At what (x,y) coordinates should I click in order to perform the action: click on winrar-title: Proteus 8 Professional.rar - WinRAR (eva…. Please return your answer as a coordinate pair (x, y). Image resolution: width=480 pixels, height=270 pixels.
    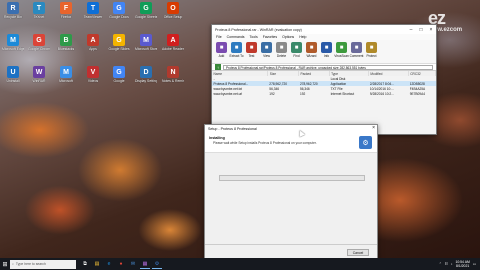
    Looking at the image, I should click on (258, 29).